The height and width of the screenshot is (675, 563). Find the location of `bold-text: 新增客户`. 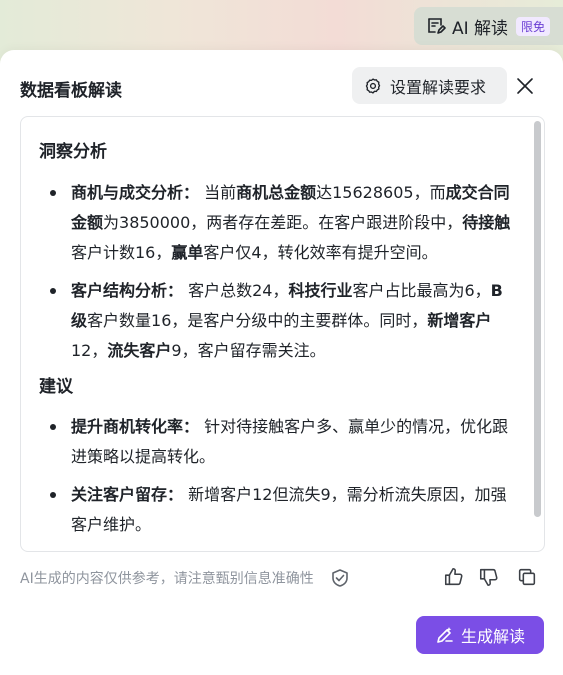

bold-text: 新增客户 is located at coordinates (459, 320).